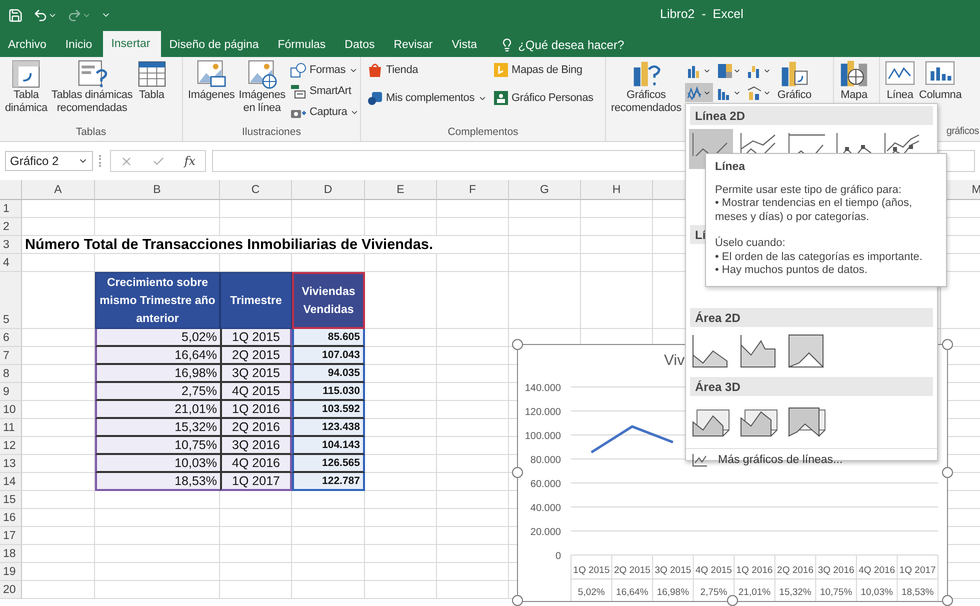 The height and width of the screenshot is (606, 980). Describe the element at coordinates (466, 45) in the screenshot. I see `ribbon-tab: Vista` at that location.